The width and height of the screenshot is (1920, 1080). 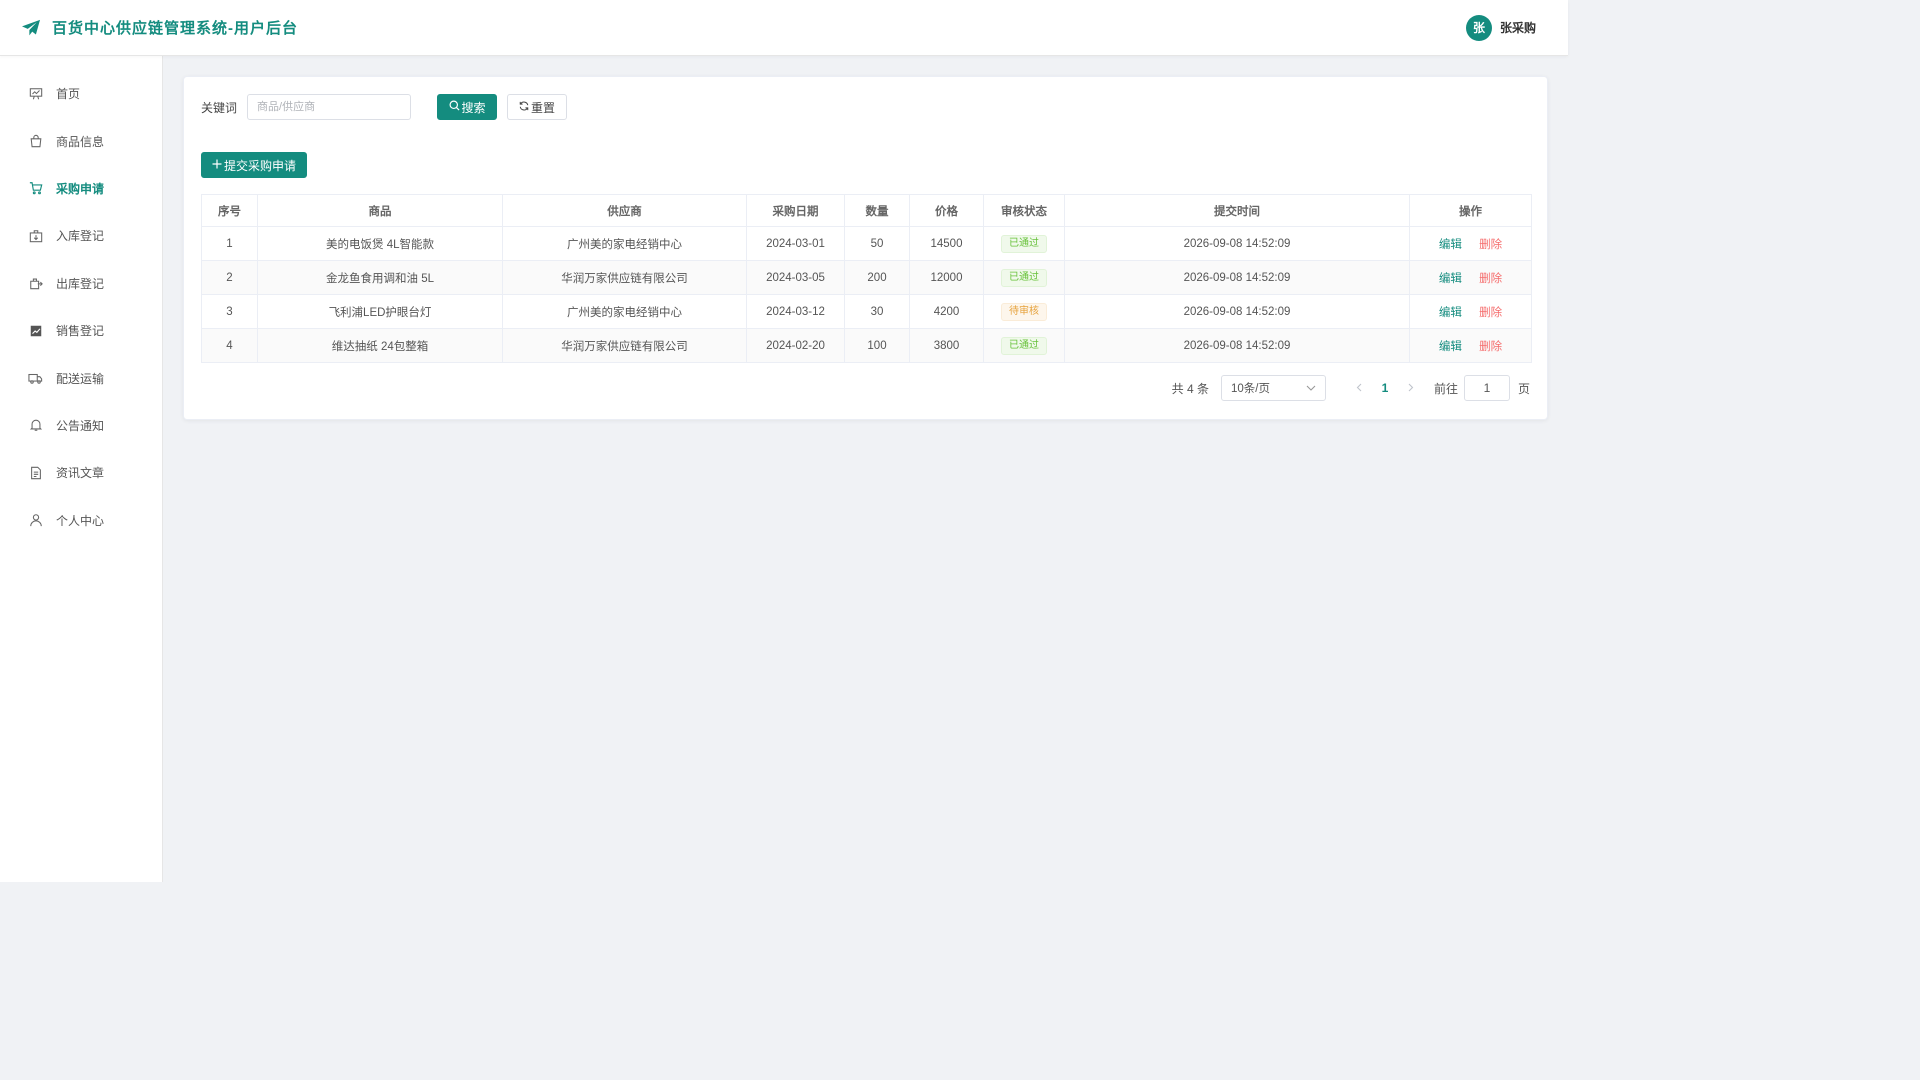 What do you see at coordinates (543, 107) in the screenshot?
I see `reset-button-label: 重置` at bounding box center [543, 107].